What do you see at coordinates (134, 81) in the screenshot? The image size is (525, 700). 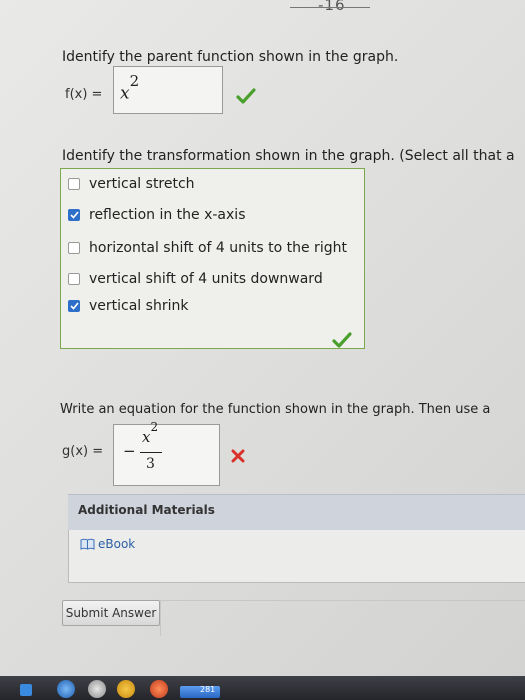 I see `fx-answer-exponent: 2` at bounding box center [134, 81].